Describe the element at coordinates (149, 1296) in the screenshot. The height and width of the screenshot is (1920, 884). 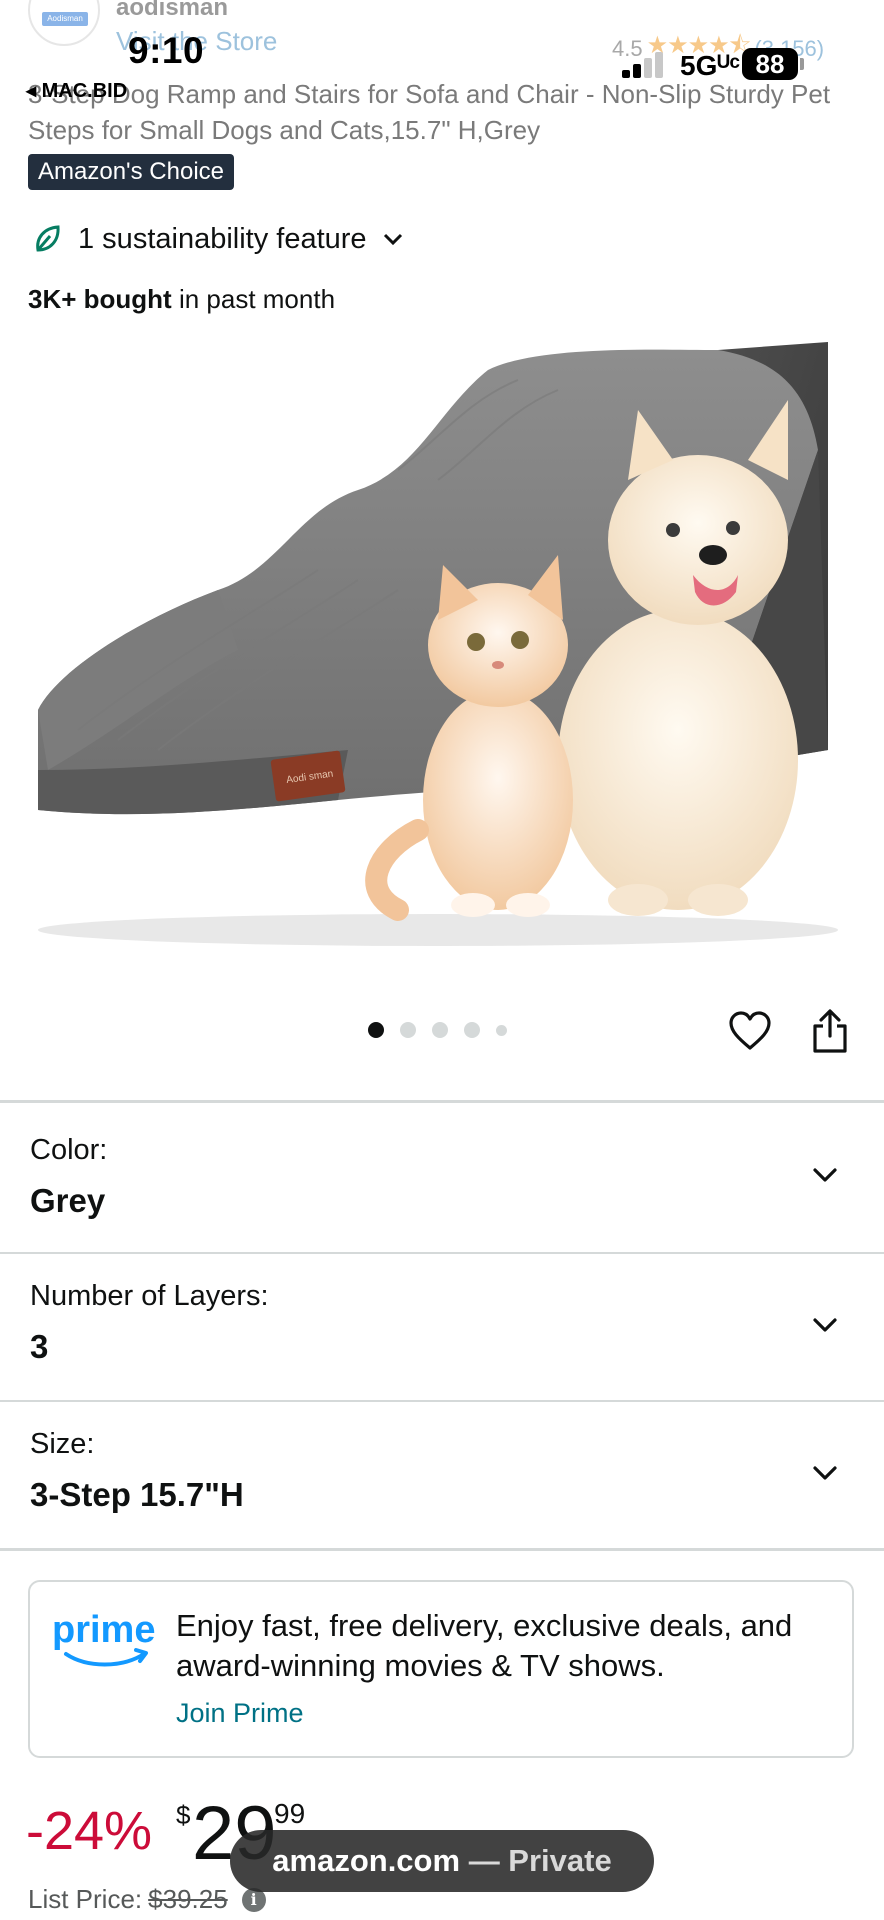
I see `variation-label: Number of Layers:` at that location.